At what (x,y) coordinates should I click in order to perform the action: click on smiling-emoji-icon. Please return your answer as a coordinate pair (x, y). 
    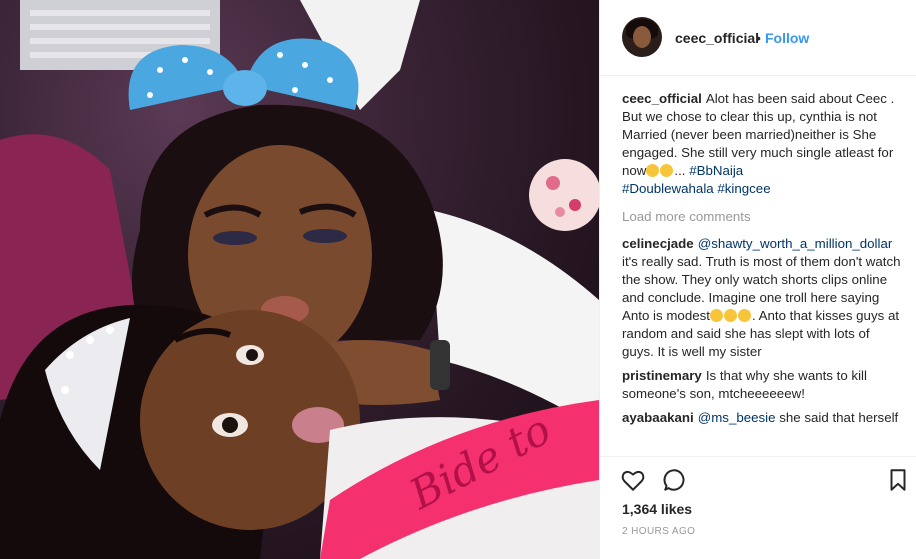
    Looking at the image, I should click on (667, 170).